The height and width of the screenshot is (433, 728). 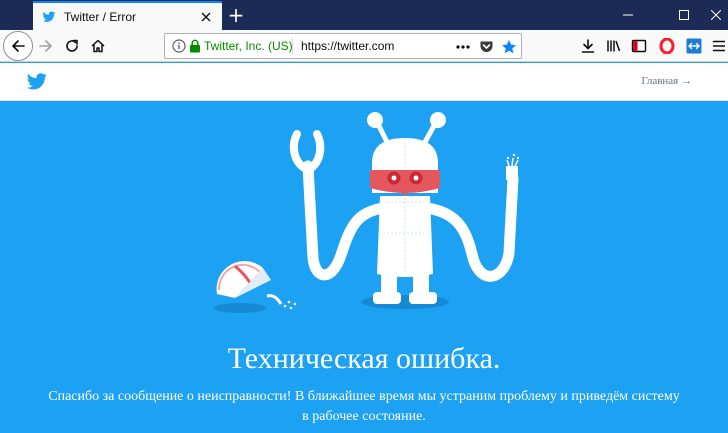 What do you see at coordinates (364, 15) in the screenshot?
I see `tab-strip: Twitter / Error +` at bounding box center [364, 15].